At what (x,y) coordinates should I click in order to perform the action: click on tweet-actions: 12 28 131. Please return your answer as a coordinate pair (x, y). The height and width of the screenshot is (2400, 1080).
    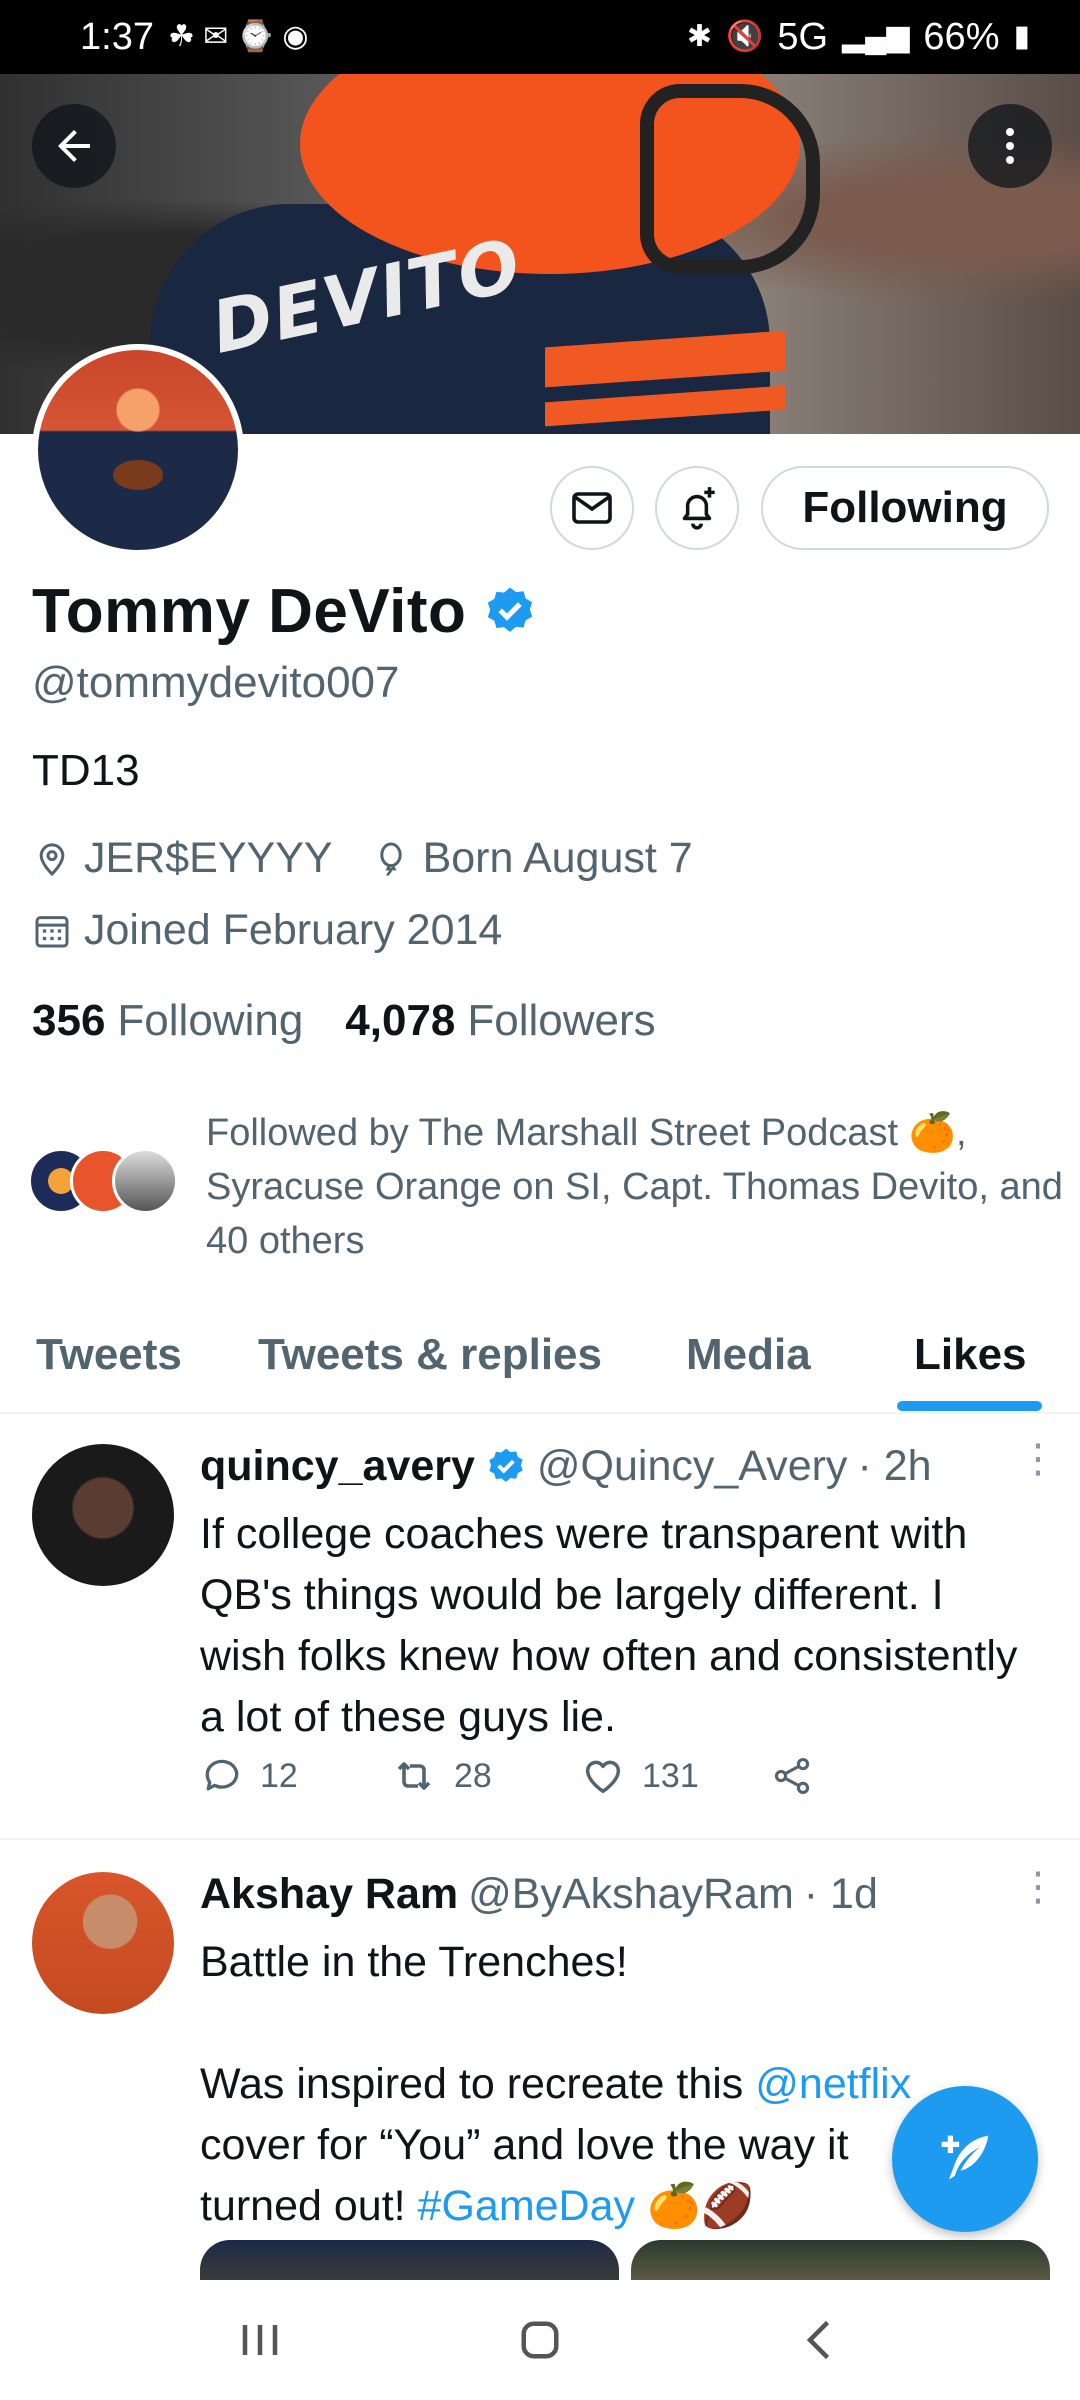
    Looking at the image, I should click on (580, 1776).